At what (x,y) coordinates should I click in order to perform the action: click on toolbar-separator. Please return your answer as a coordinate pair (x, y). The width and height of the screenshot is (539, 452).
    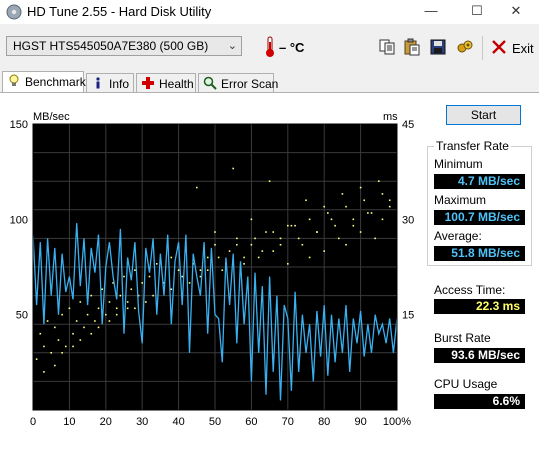
    Looking at the image, I should click on (482, 48).